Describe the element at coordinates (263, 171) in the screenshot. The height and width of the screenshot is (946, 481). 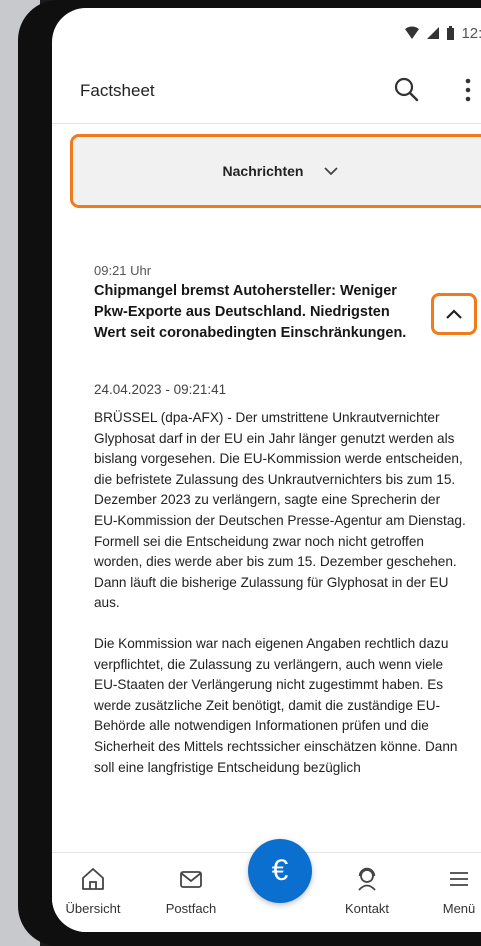
I see `dropdown-label: Nachrichten` at that location.